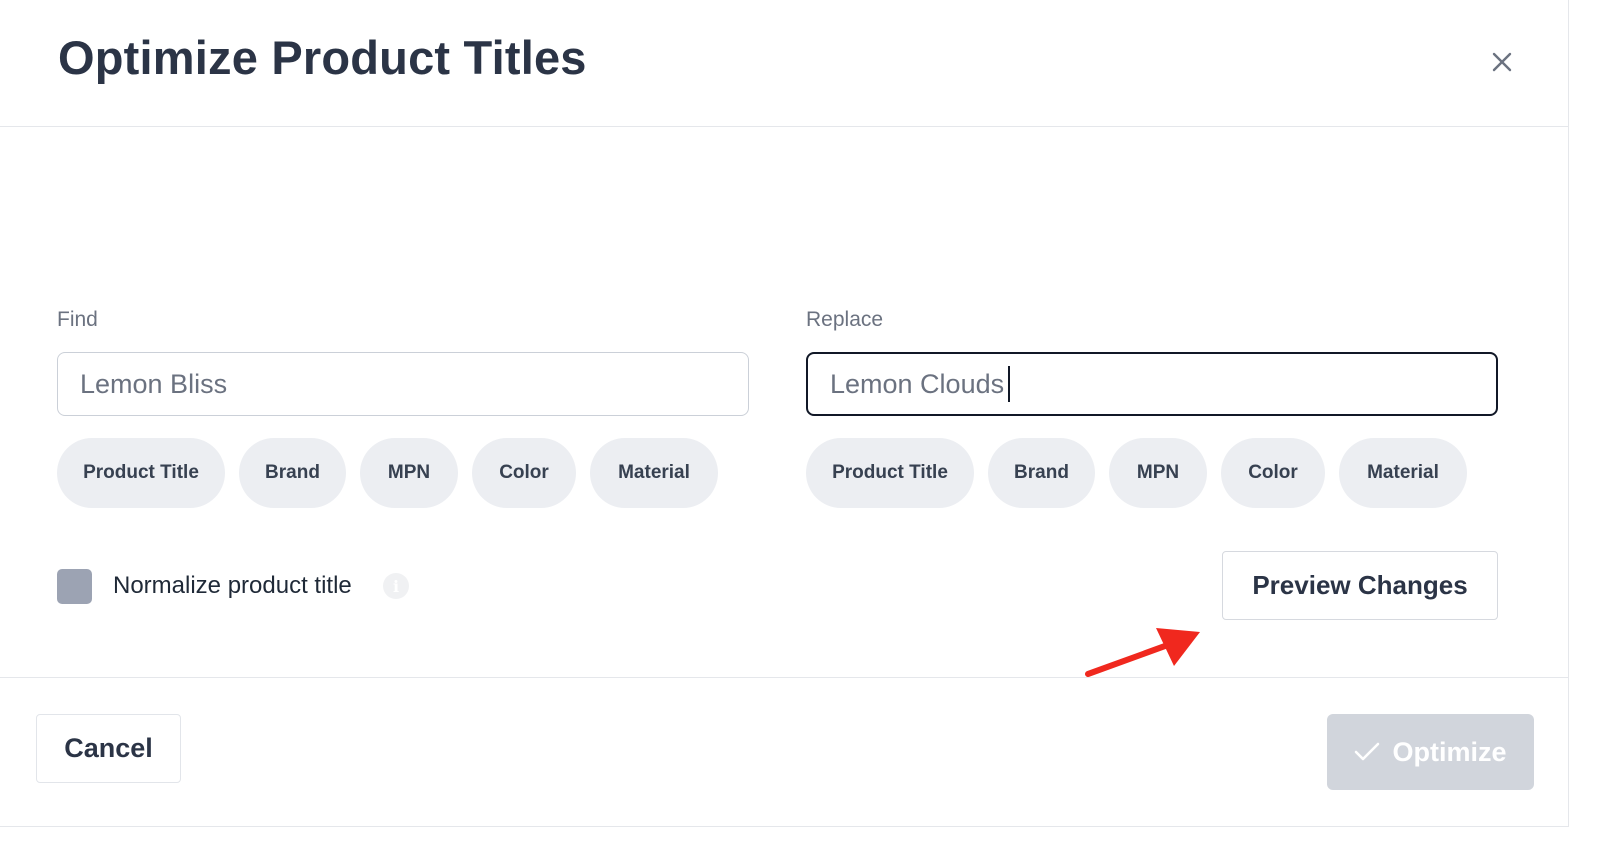 The height and width of the screenshot is (841, 1600). What do you see at coordinates (1152, 384) in the screenshot?
I see `replace-input` at bounding box center [1152, 384].